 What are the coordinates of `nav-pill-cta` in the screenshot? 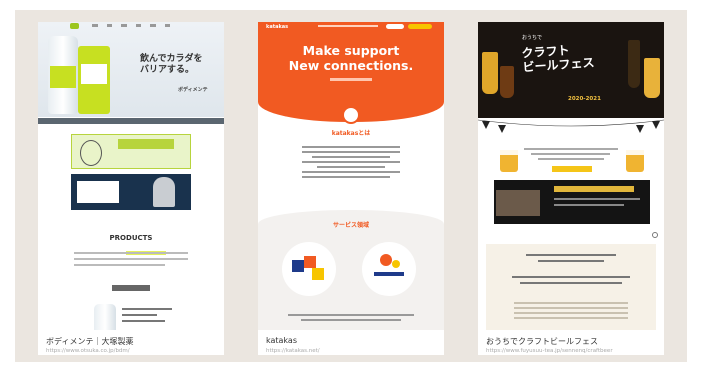 It's located at (420, 26).